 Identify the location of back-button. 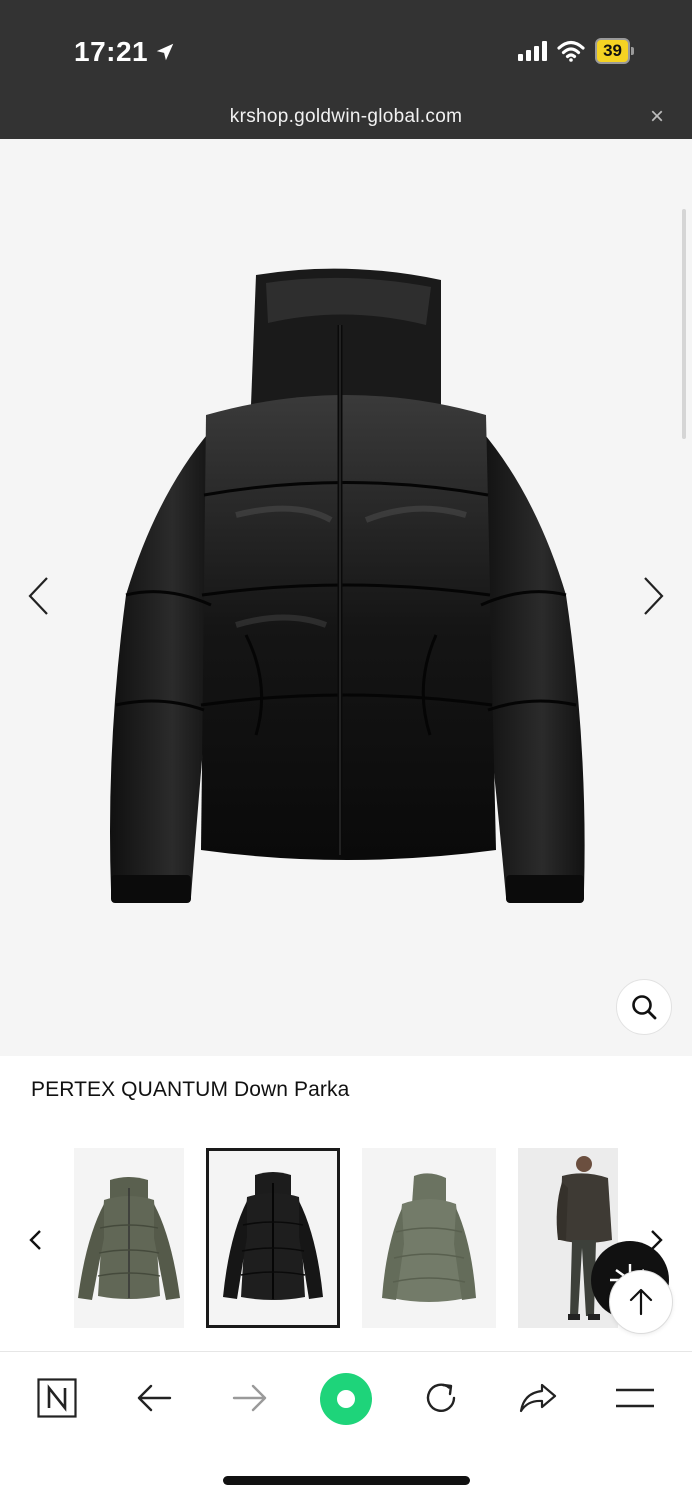
(154, 1398).